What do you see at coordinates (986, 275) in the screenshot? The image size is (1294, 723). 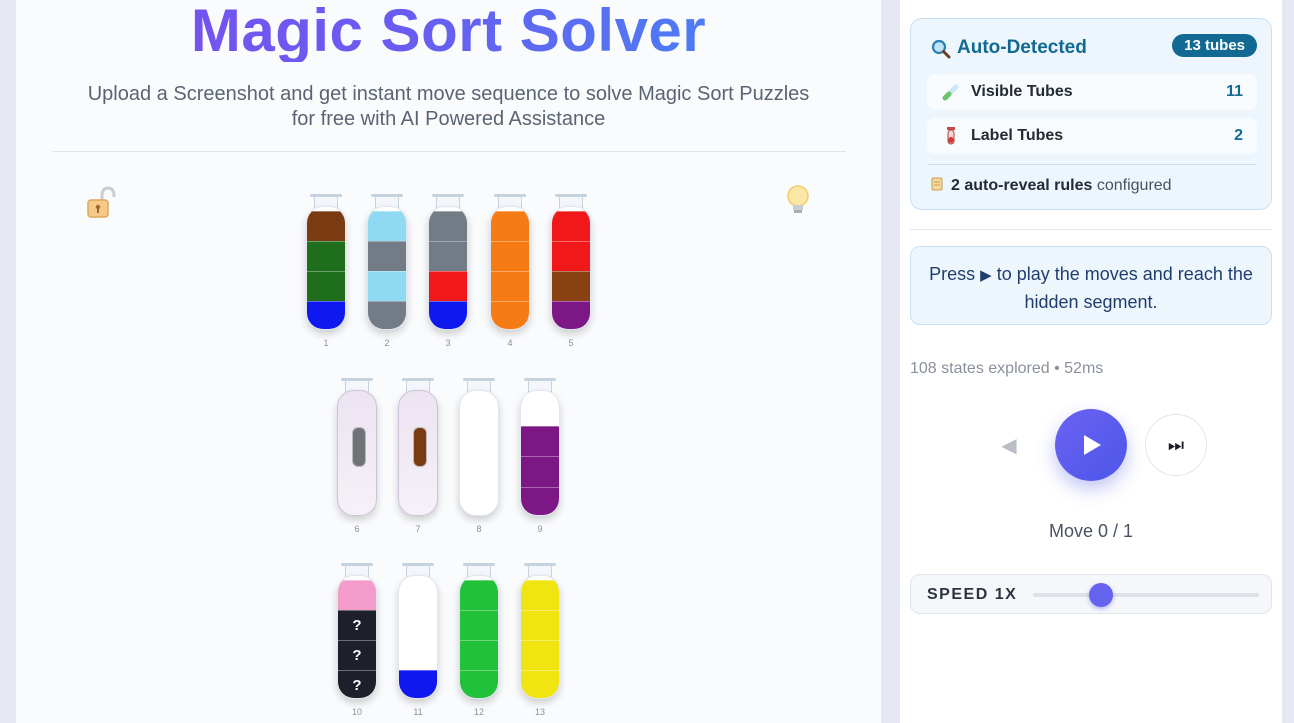 I see `play-triangle-icon: ▶` at bounding box center [986, 275].